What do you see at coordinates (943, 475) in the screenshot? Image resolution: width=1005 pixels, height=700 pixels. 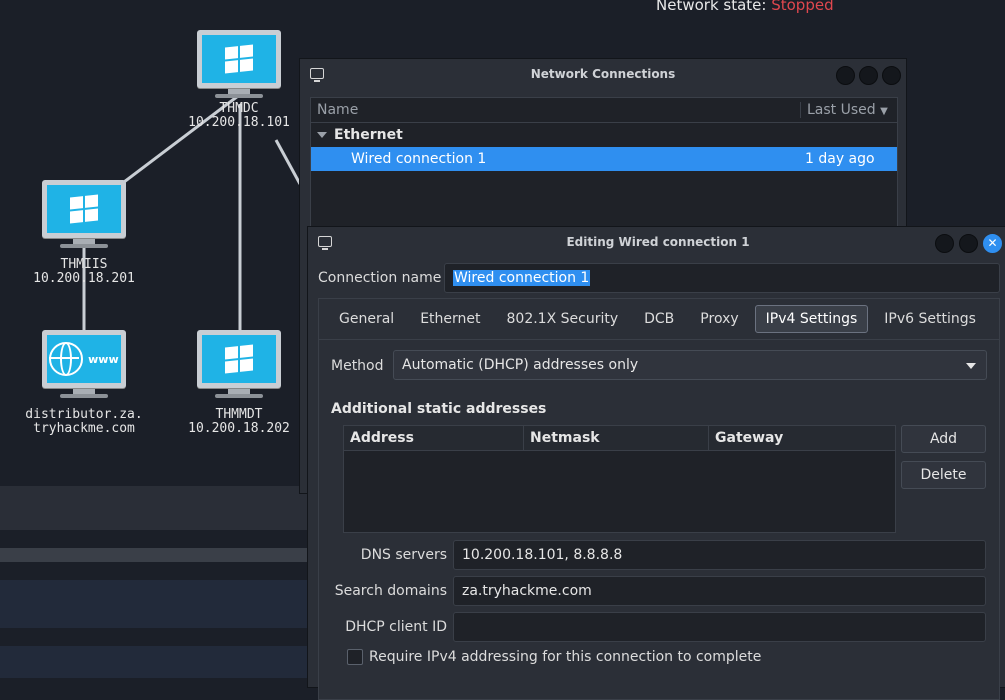 I see `delete-button: Delete` at bounding box center [943, 475].